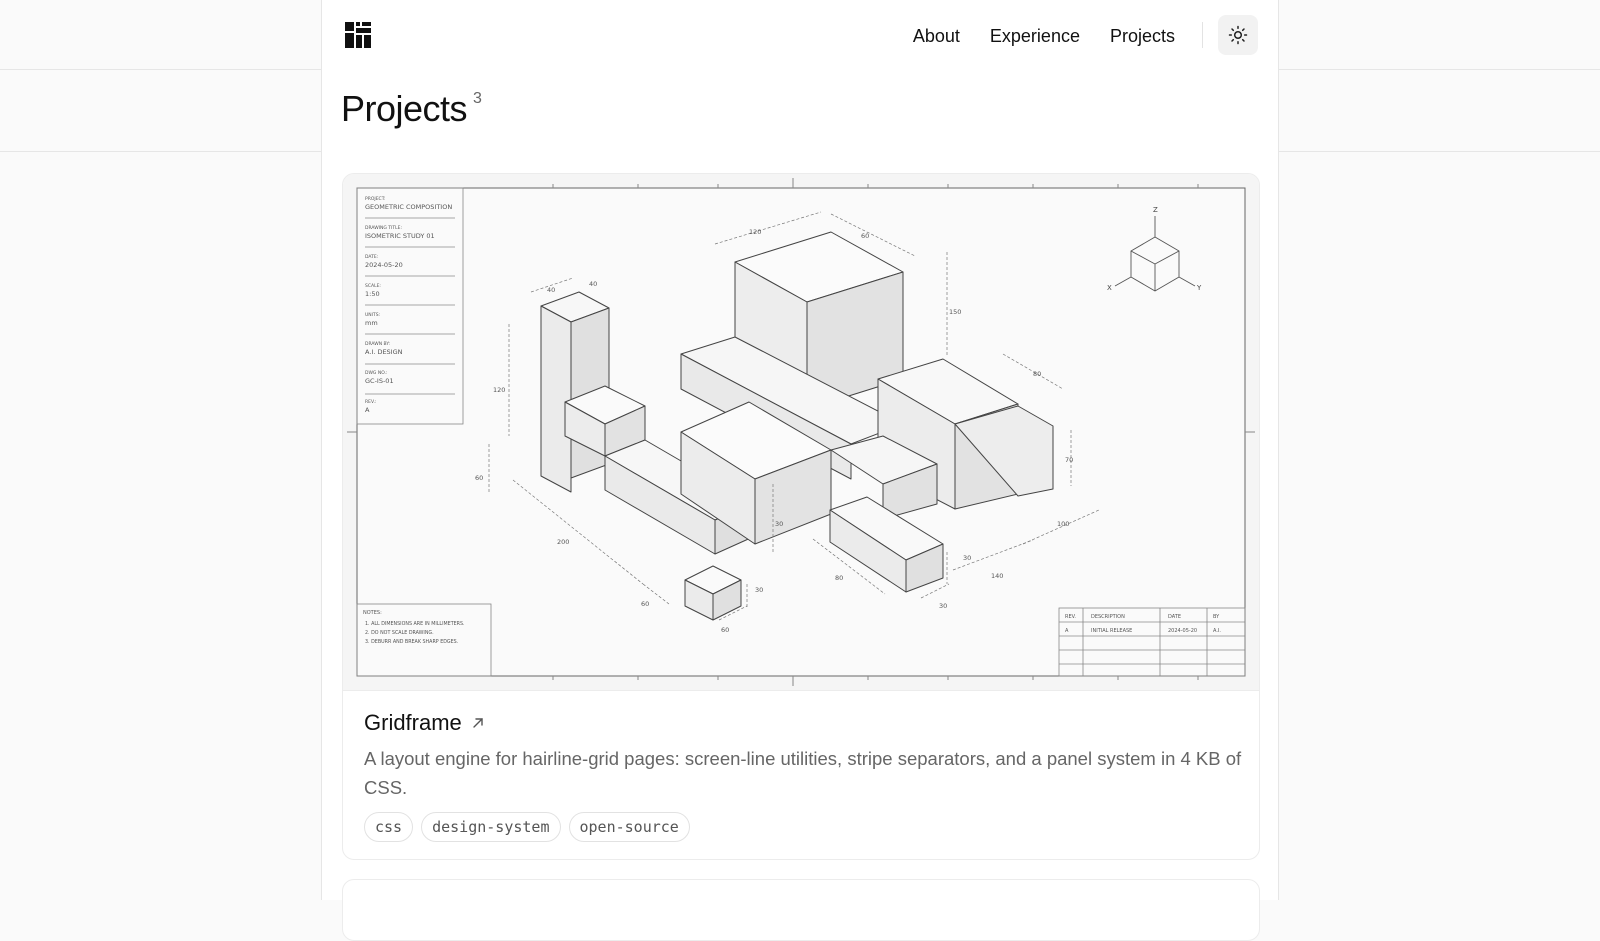 The width and height of the screenshot is (1600, 941). Describe the element at coordinates (376, 373) in the screenshot. I see `title-block-label: DWG NO.:` at that location.